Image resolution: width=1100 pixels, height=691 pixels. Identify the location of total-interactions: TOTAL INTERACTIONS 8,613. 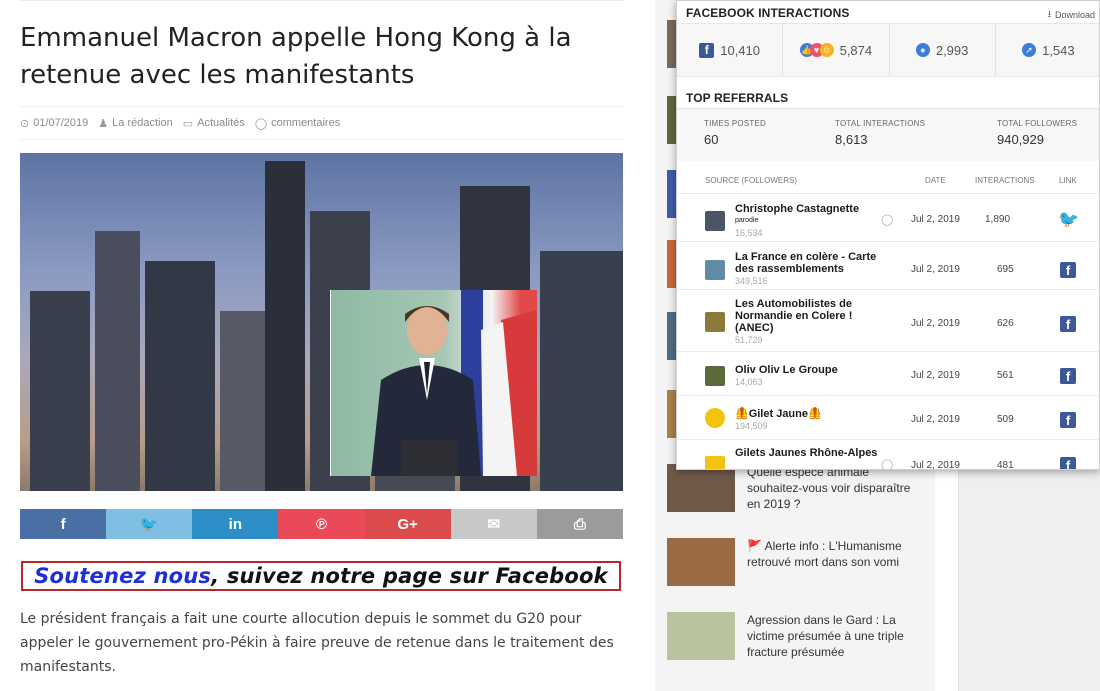
(880, 133).